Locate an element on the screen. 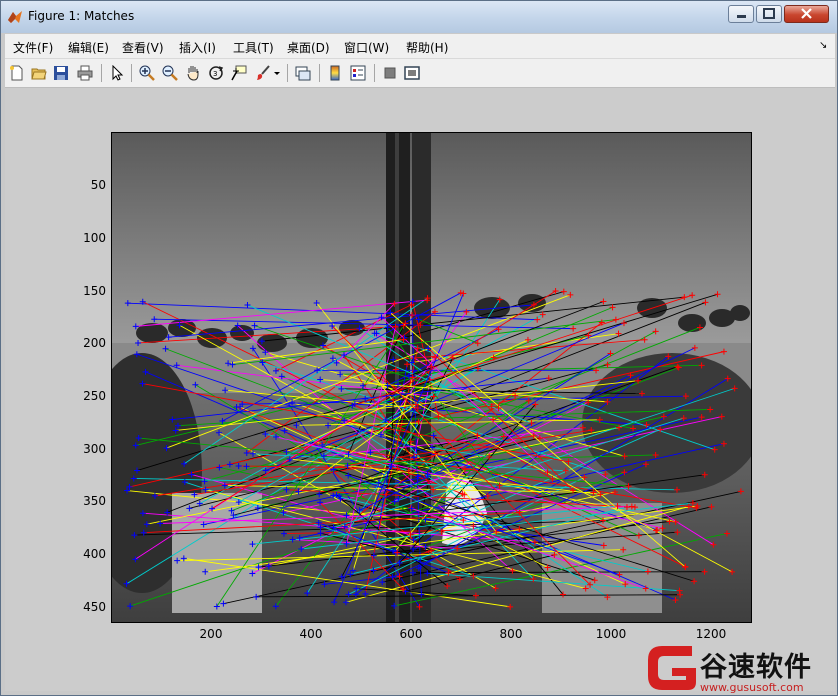 The width and height of the screenshot is (838, 696). y-tick-label: 50 is located at coordinates (98, 185).